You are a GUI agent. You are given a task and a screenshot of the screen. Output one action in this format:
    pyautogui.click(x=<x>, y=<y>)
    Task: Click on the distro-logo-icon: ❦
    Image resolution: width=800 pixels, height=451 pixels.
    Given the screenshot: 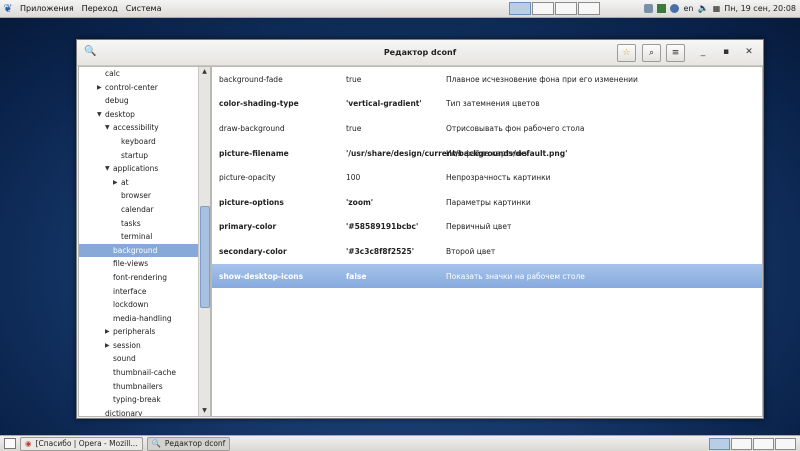 What is the action you would take?
    pyautogui.click(x=8, y=9)
    